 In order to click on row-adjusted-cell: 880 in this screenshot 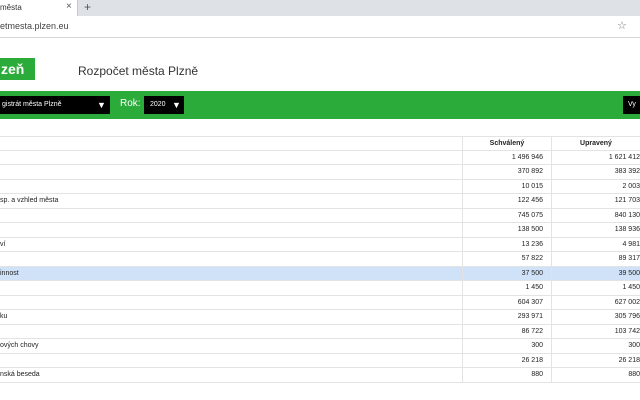, I will do `click(595, 375)`.